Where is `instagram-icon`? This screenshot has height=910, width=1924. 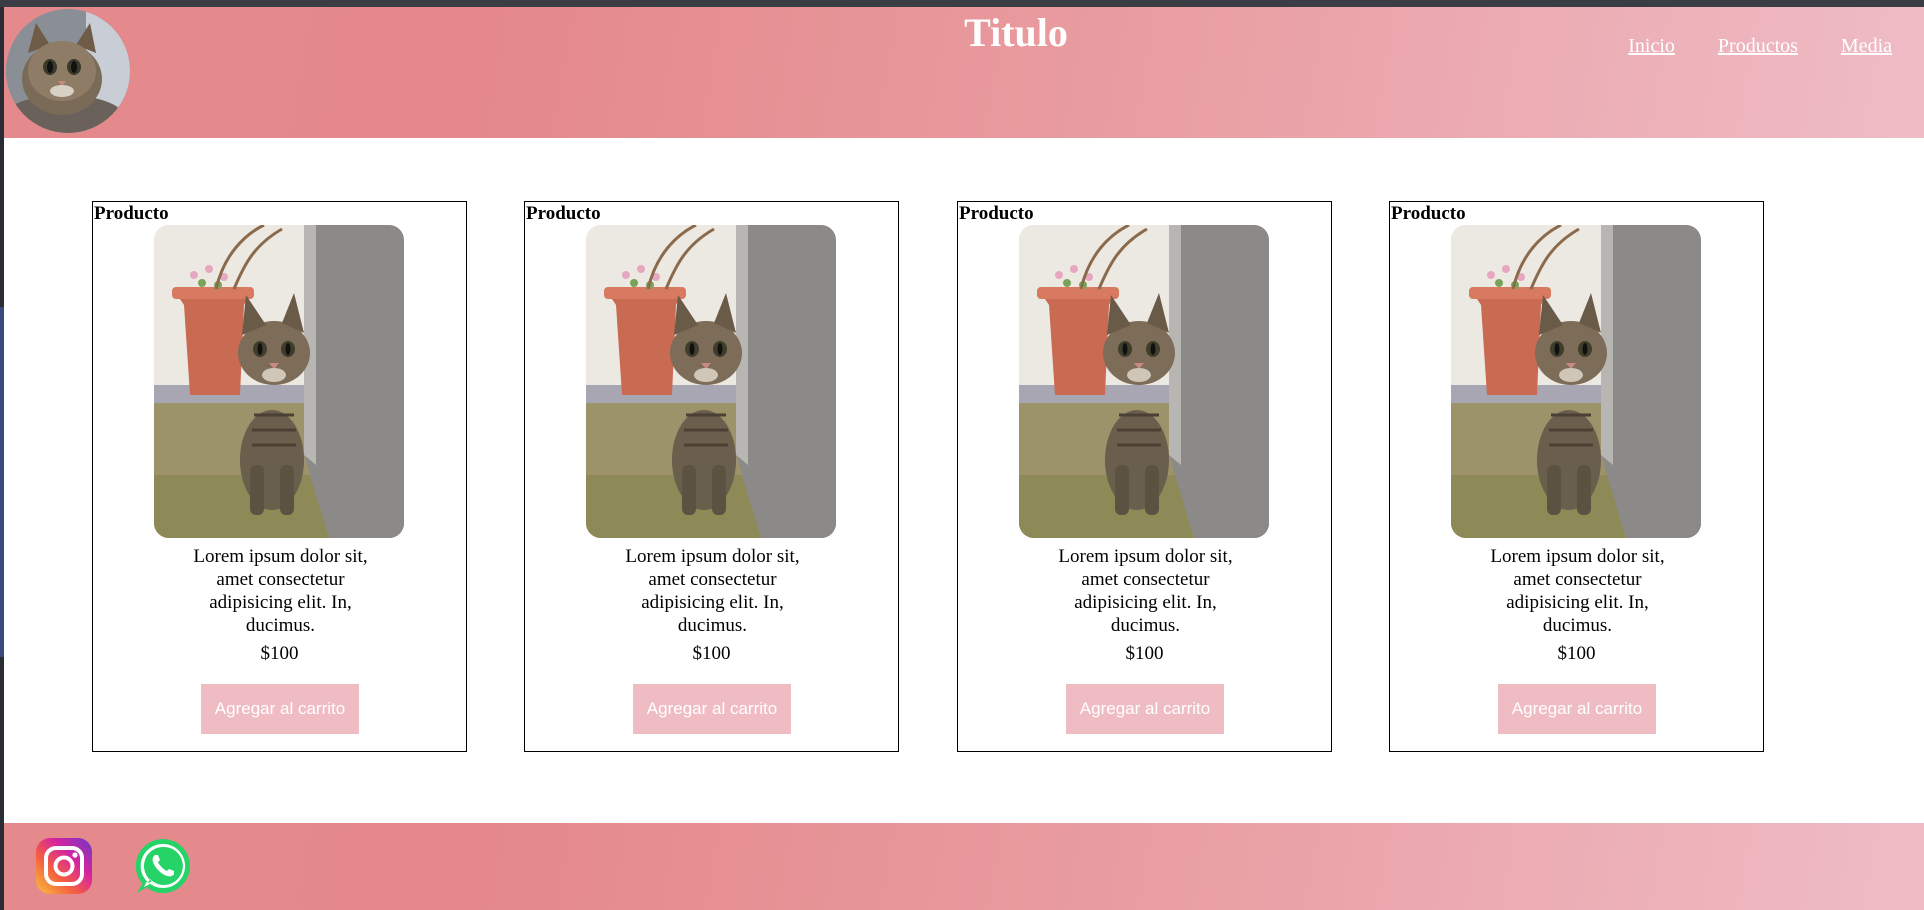 instagram-icon is located at coordinates (64, 866).